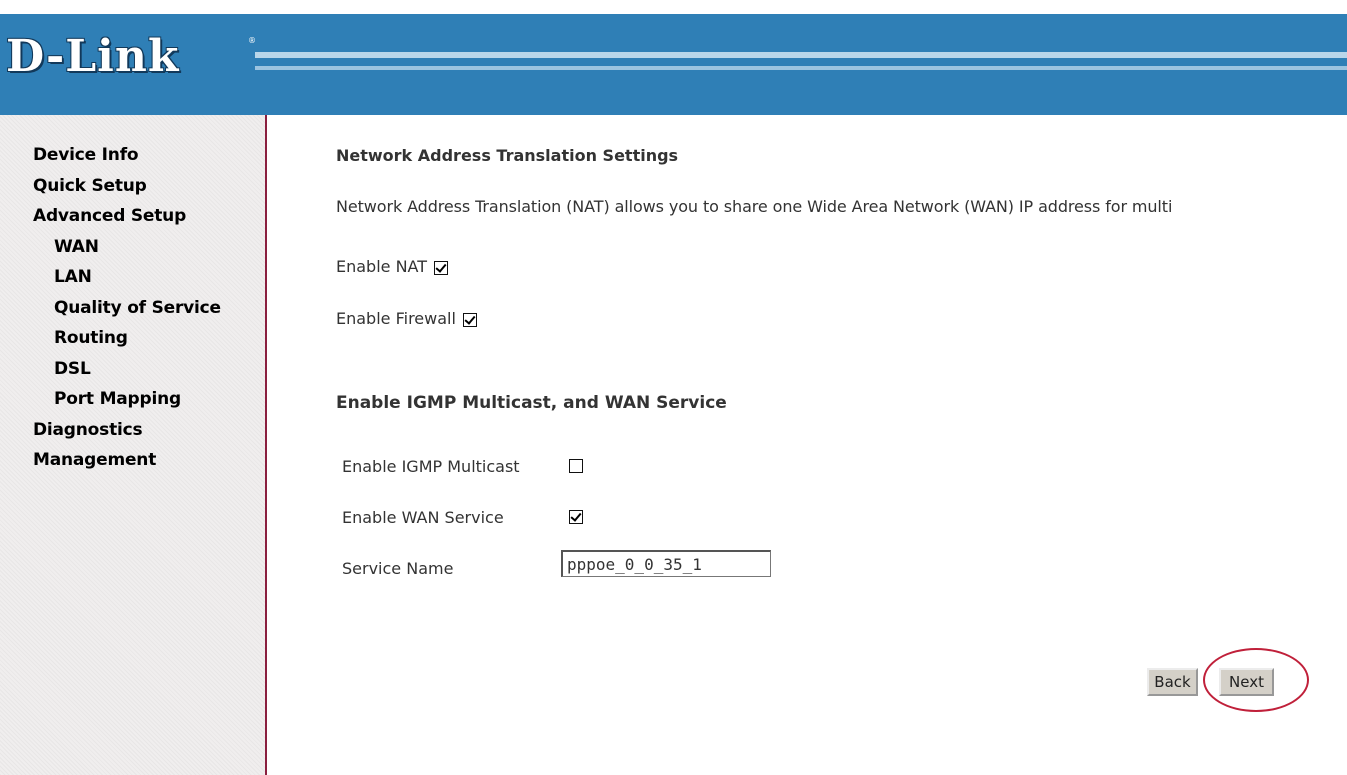 The width and height of the screenshot is (1347, 775). Describe the element at coordinates (252, 40) in the screenshot. I see `registered-mark: ®` at that location.